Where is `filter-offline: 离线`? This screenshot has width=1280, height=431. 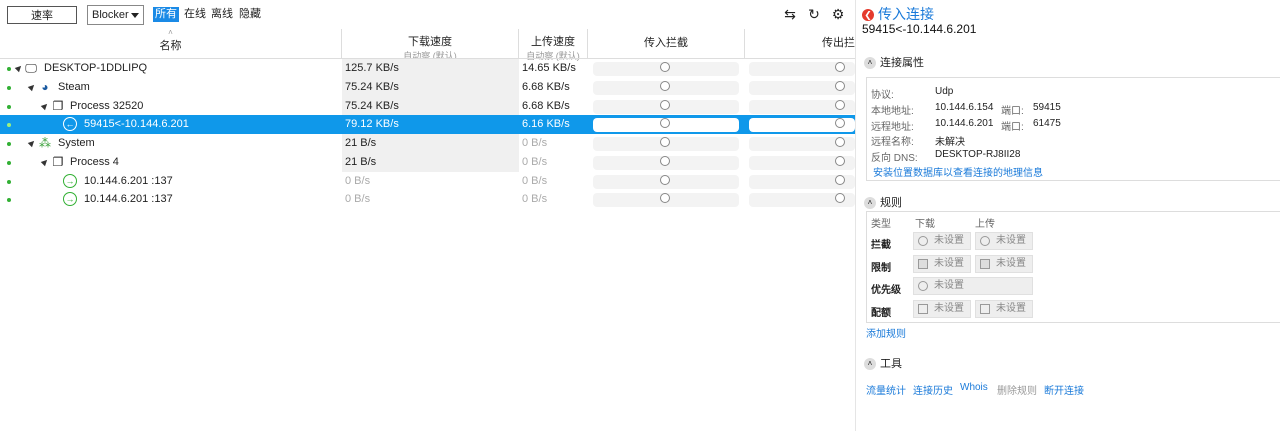
filter-offline: 离线 is located at coordinates (222, 14).